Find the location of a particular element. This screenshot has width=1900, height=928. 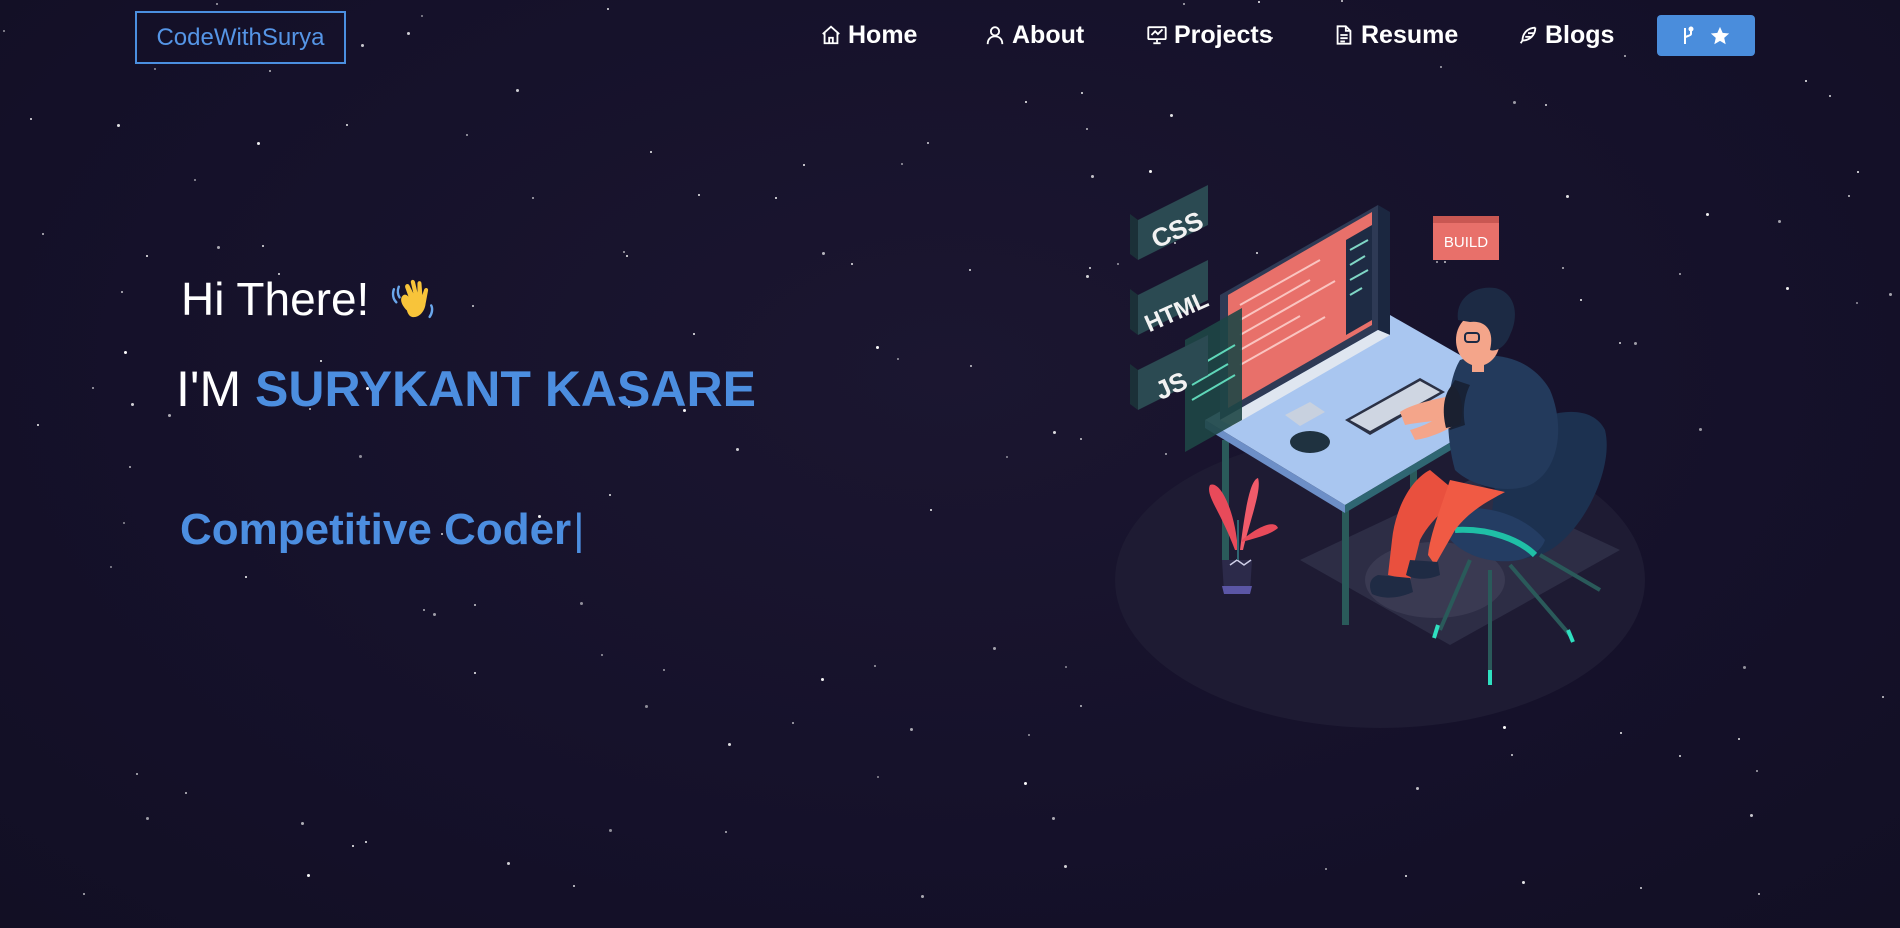

nav-blogs-label: Blogs is located at coordinates (1580, 34).